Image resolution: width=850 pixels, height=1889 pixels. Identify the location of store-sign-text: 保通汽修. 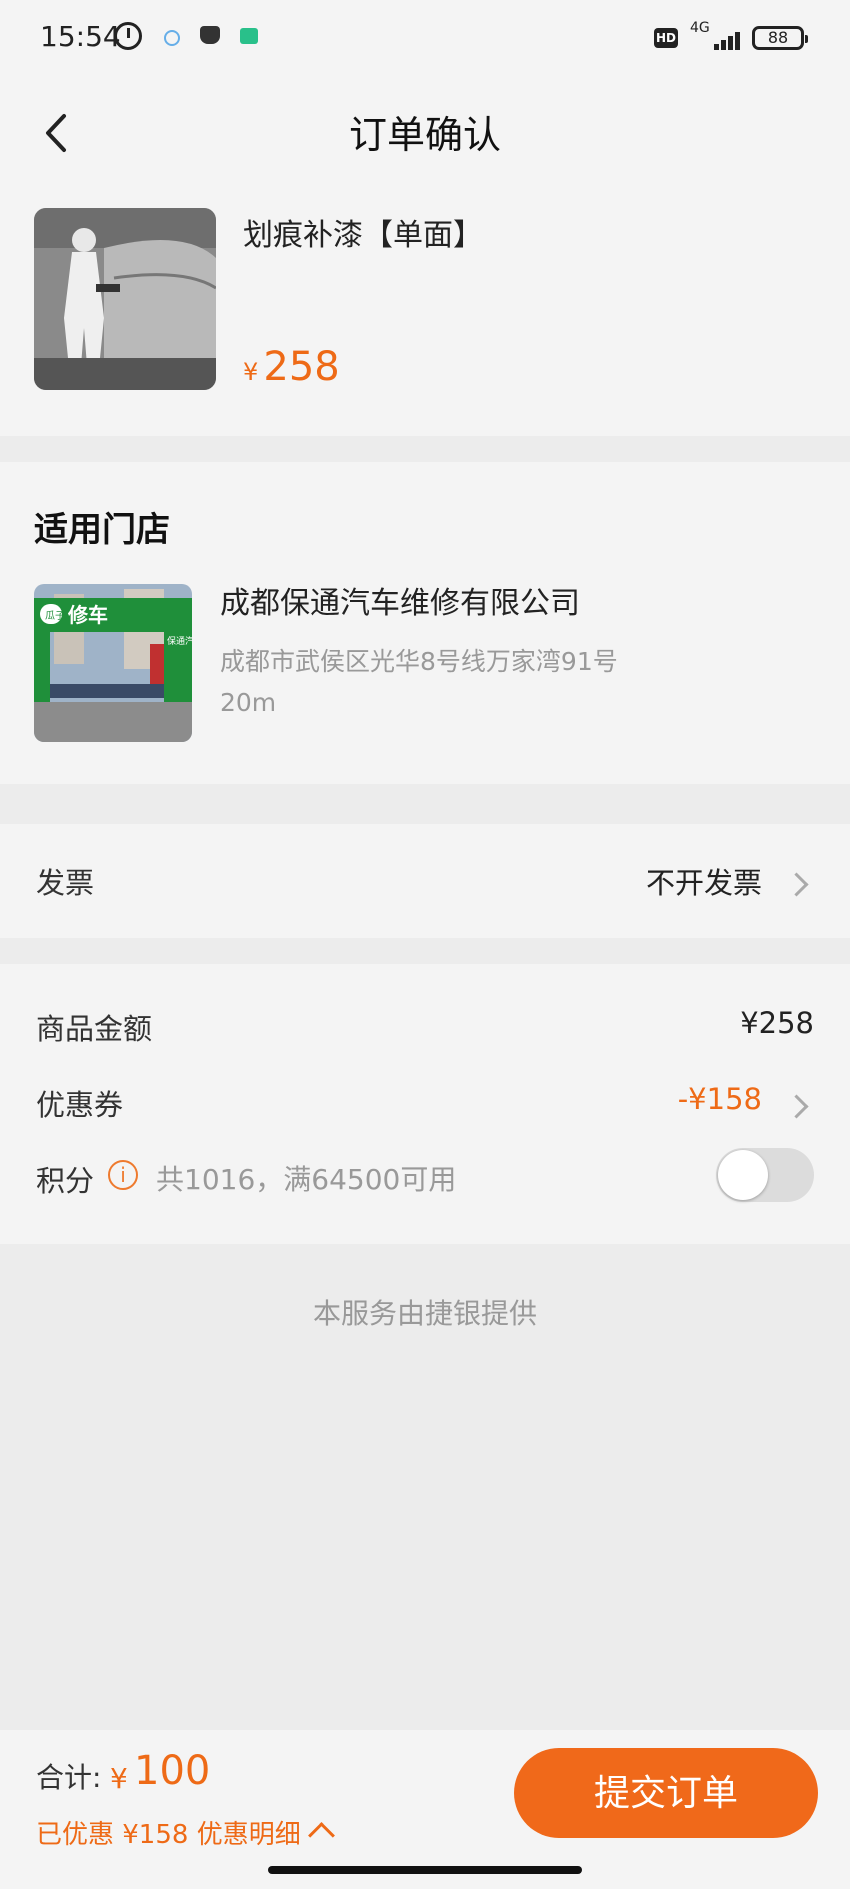
(179, 641).